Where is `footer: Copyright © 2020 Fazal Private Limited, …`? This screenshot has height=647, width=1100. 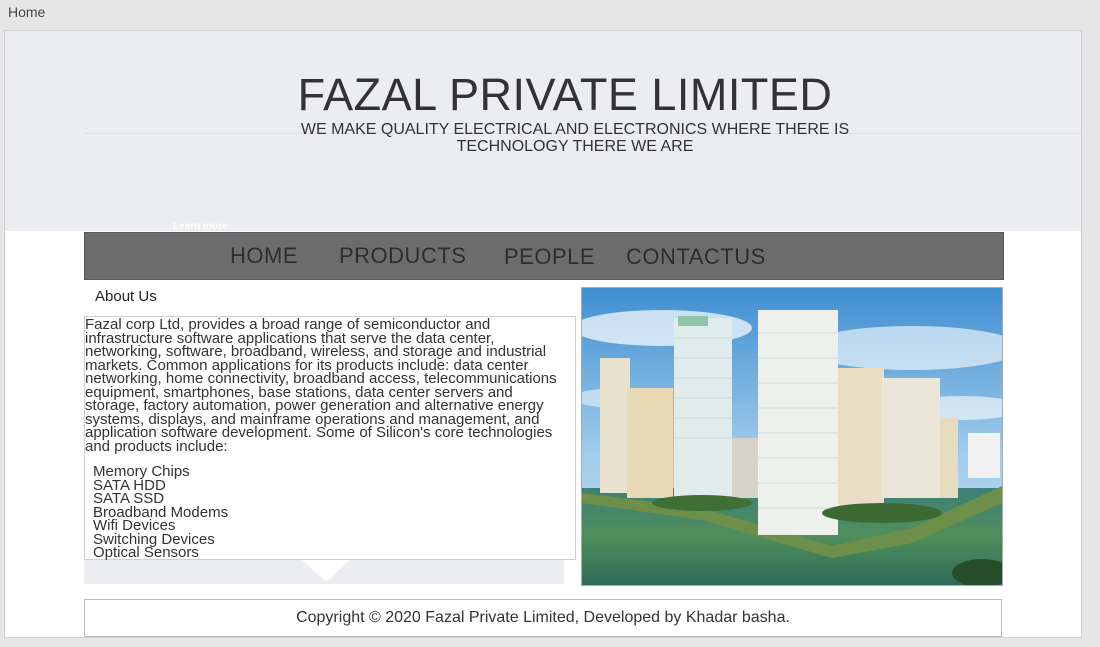
footer: Copyright © 2020 Fazal Private Limited, … is located at coordinates (543, 618).